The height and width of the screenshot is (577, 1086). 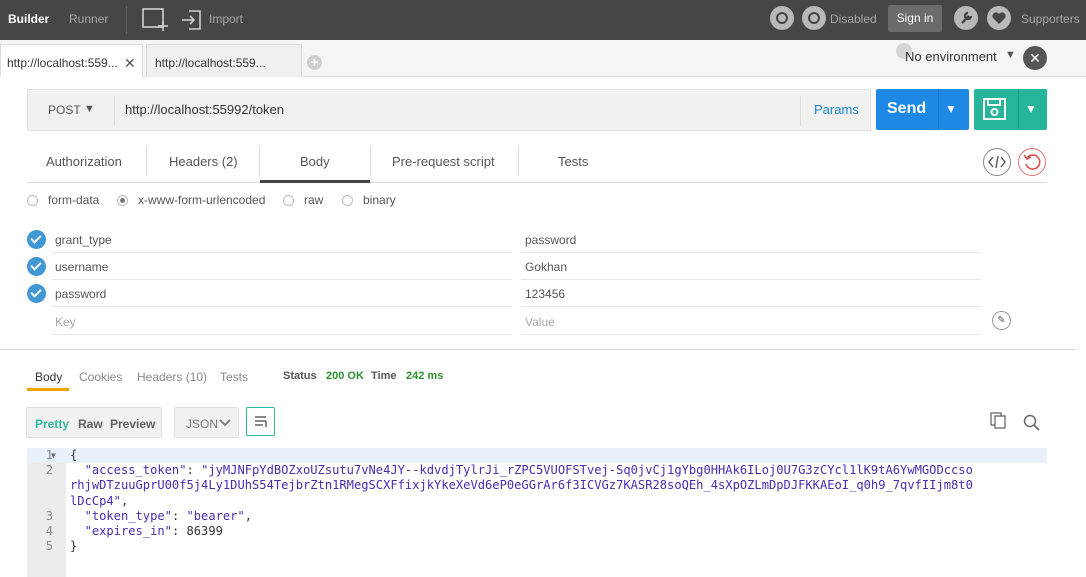 What do you see at coordinates (128, 531) in the screenshot?
I see `json-key: "expires_in"` at bounding box center [128, 531].